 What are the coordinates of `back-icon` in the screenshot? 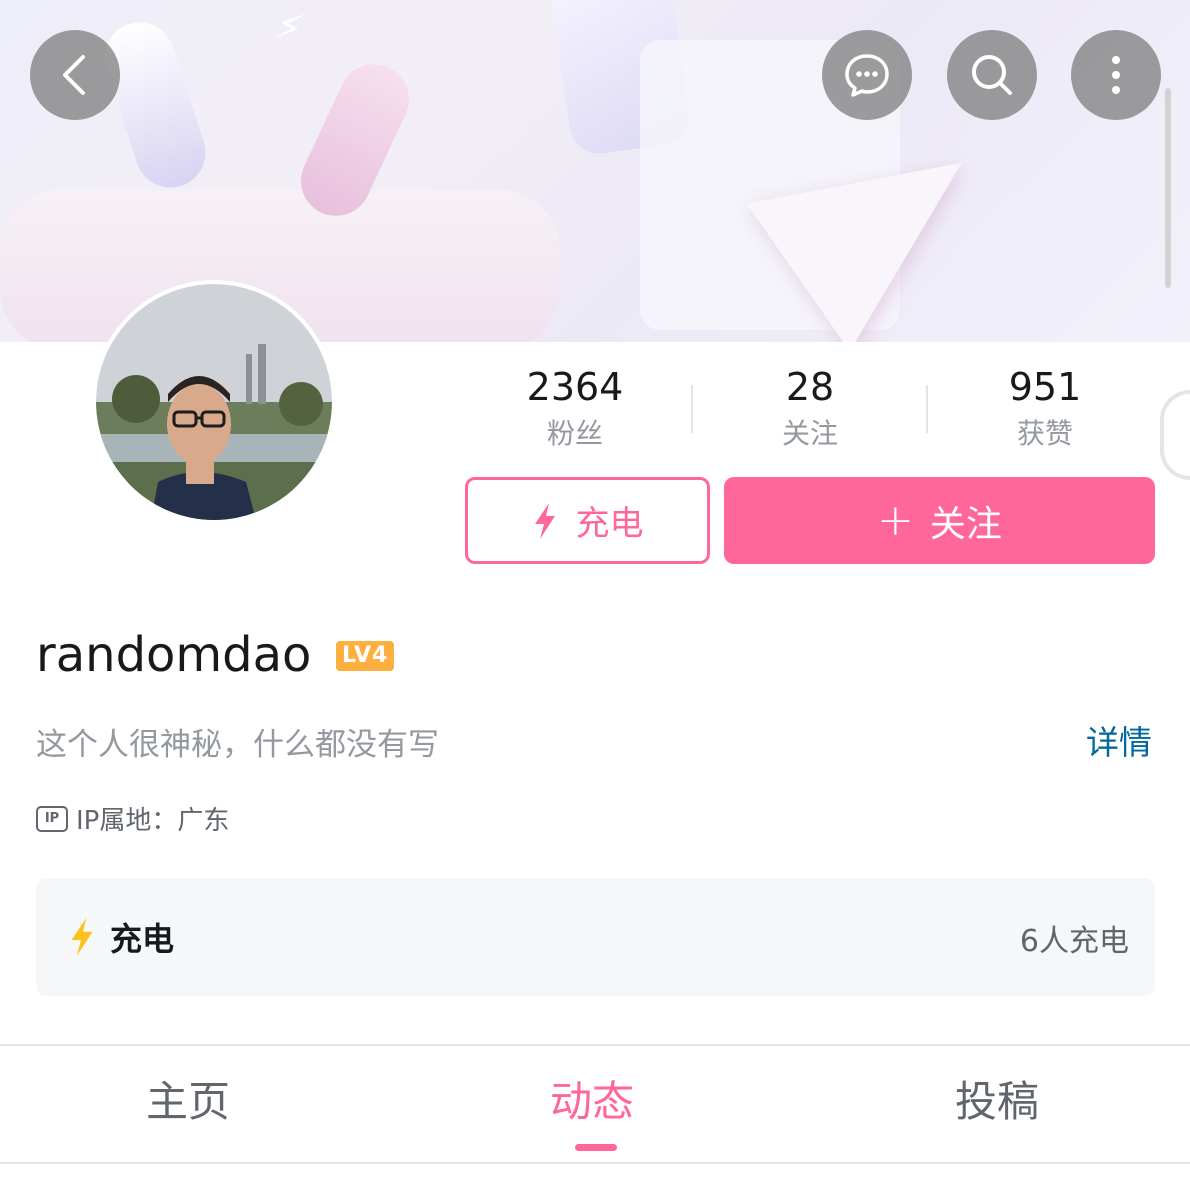 It's located at (74, 75).